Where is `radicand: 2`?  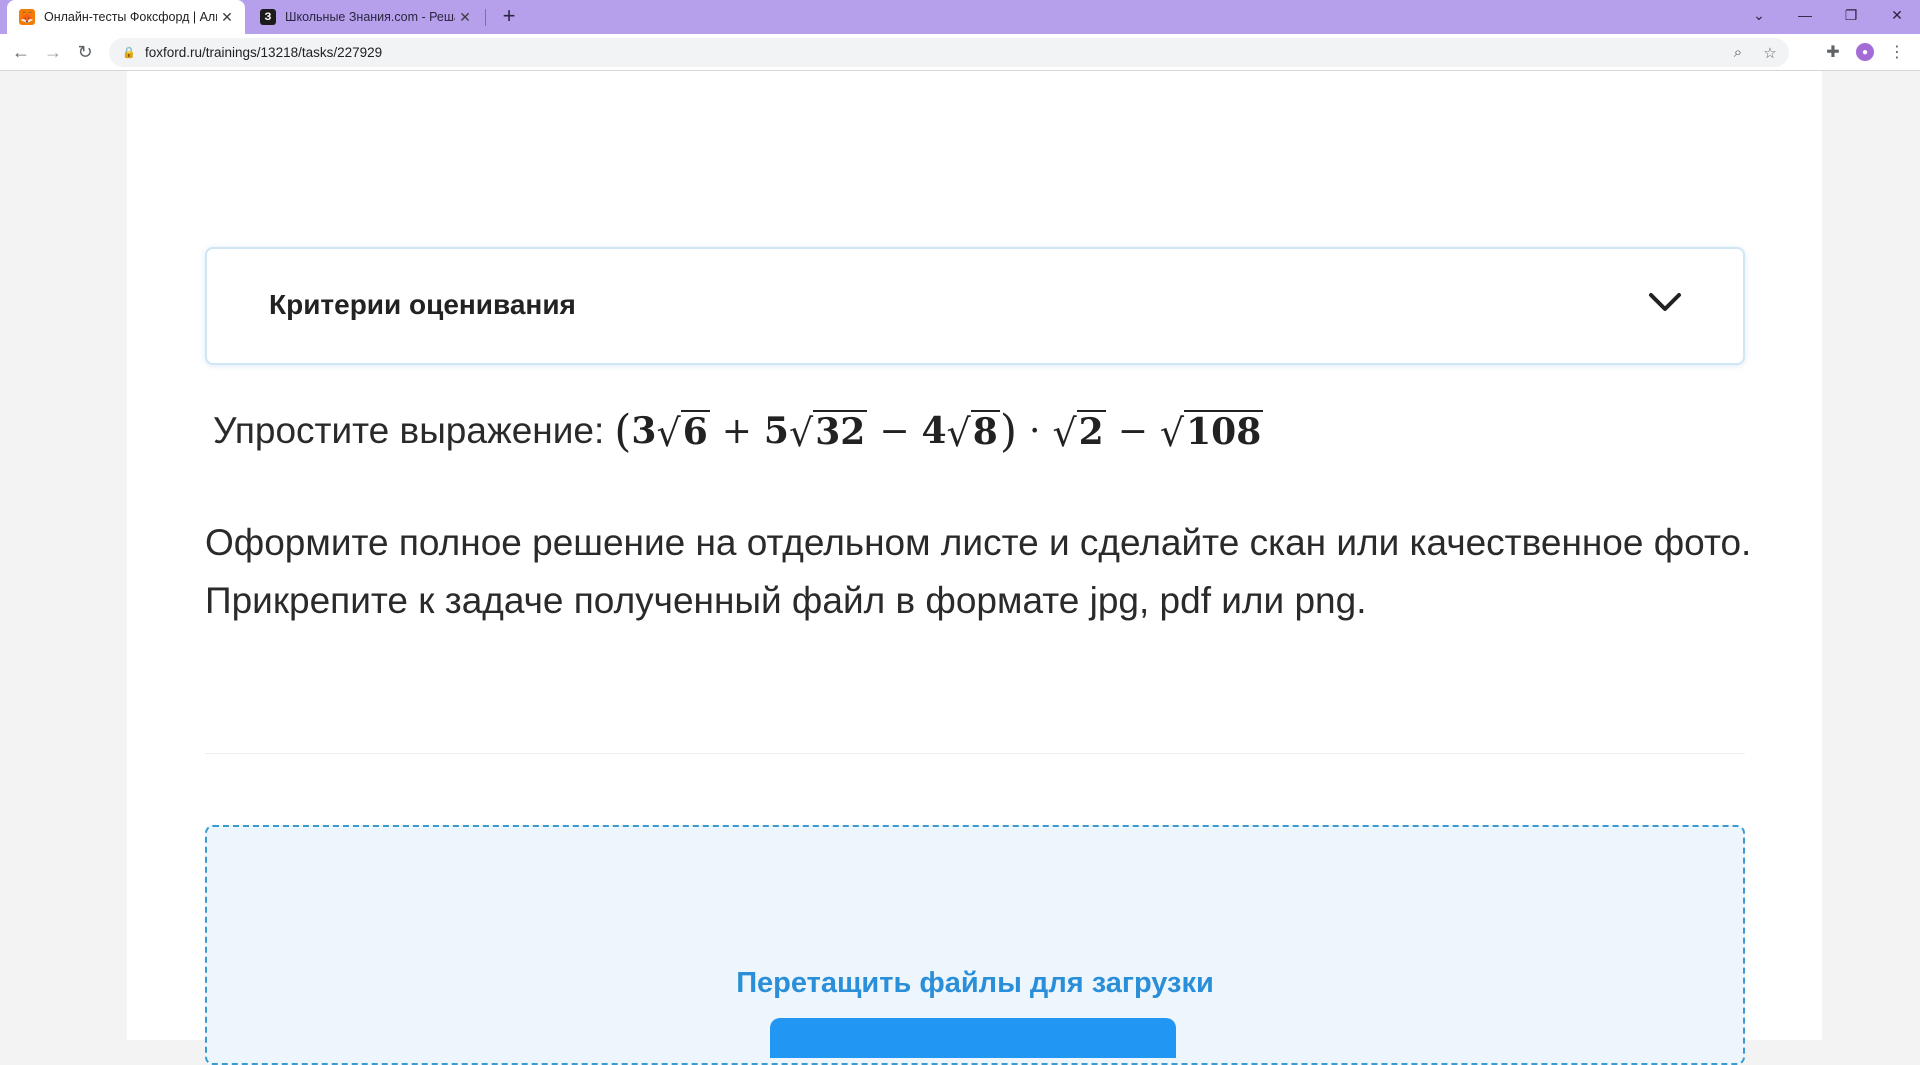 radicand: 2 is located at coordinates (1091, 432).